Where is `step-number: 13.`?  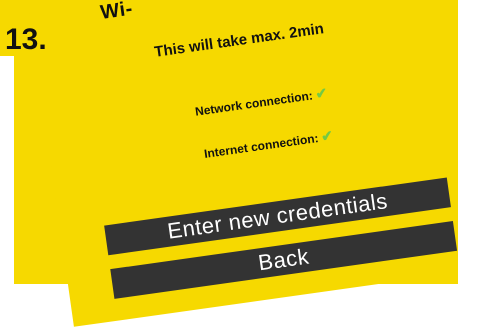
step-number: 13. is located at coordinates (26, 39).